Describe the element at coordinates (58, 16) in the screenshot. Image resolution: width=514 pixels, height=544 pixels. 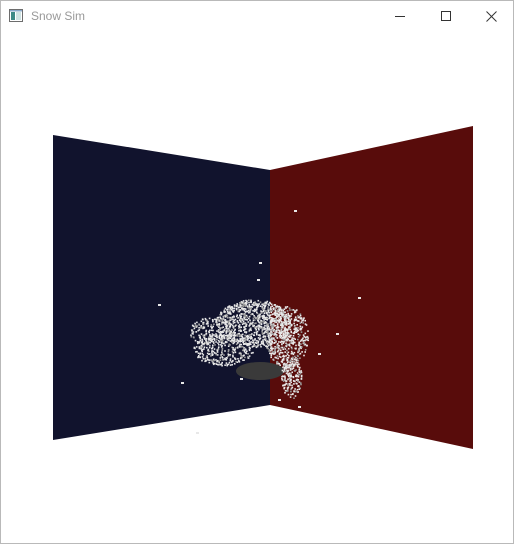
I see `window-title: Snow Sim` at that location.